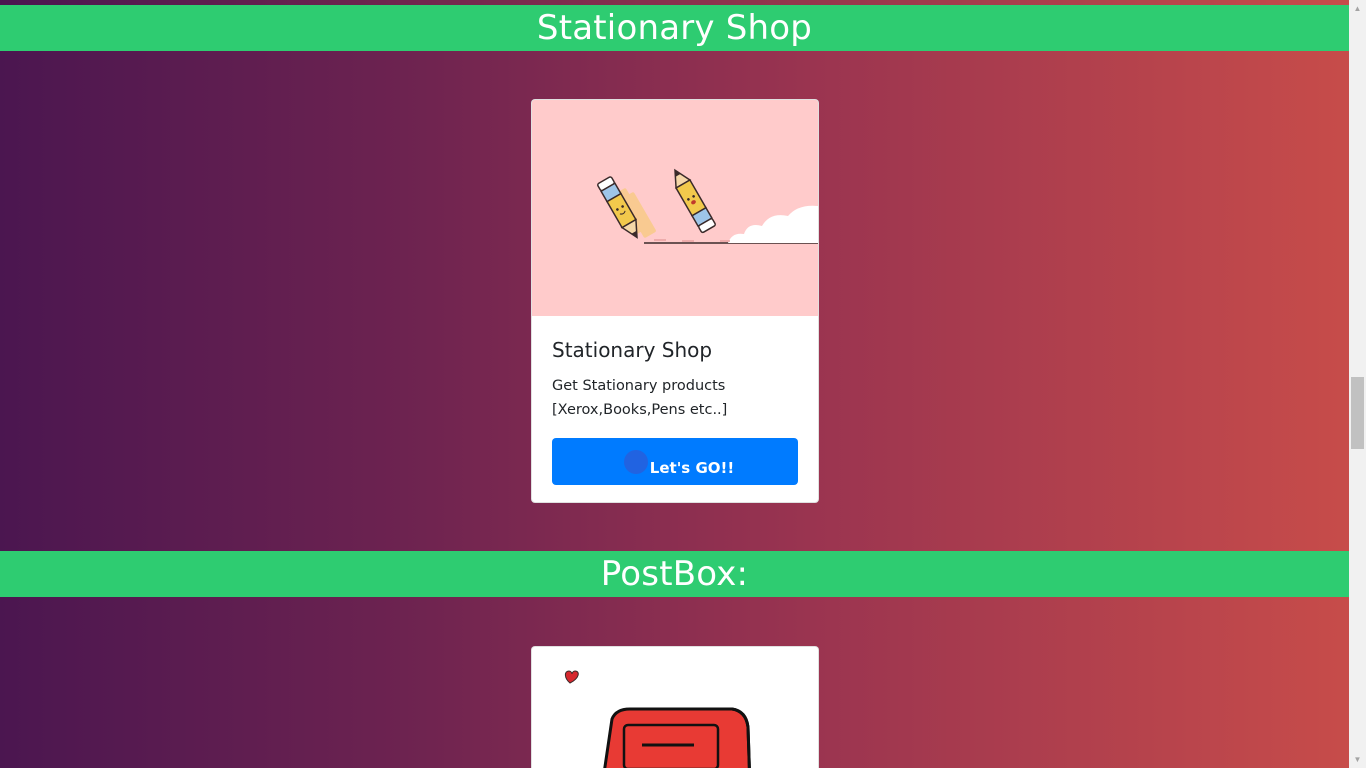 This screenshot has width=1366, height=768. What do you see at coordinates (692, 468) in the screenshot?
I see `lets-go-button-label: Let's GO!!` at bounding box center [692, 468].